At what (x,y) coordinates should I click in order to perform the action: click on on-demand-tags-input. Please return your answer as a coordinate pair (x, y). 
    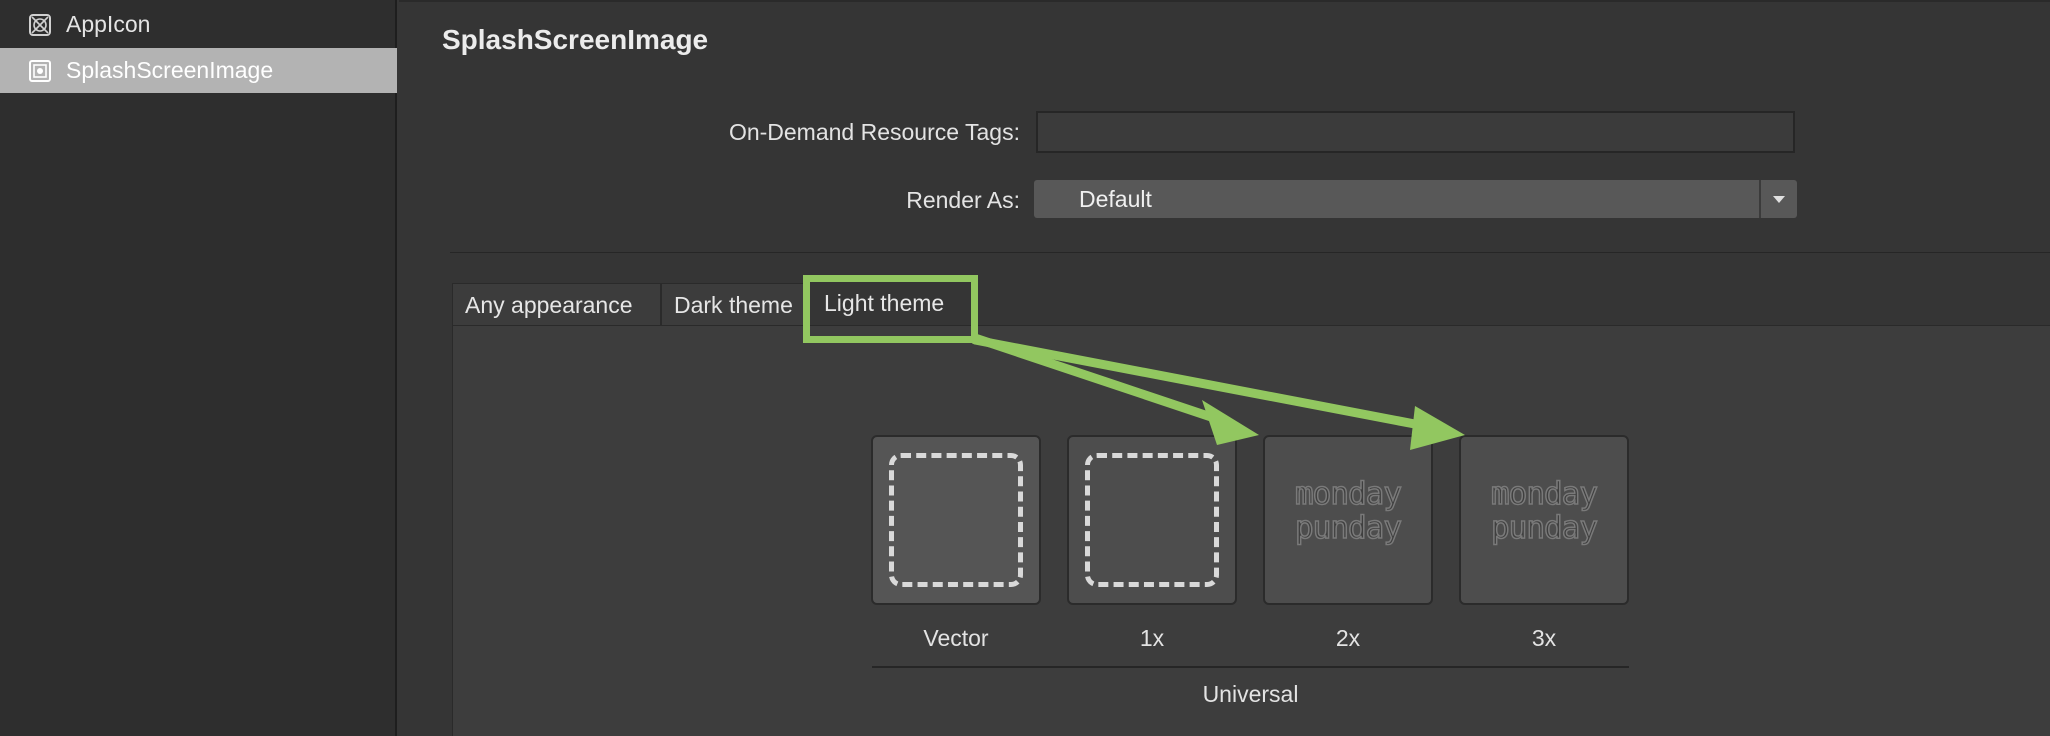
    Looking at the image, I should click on (1415, 132).